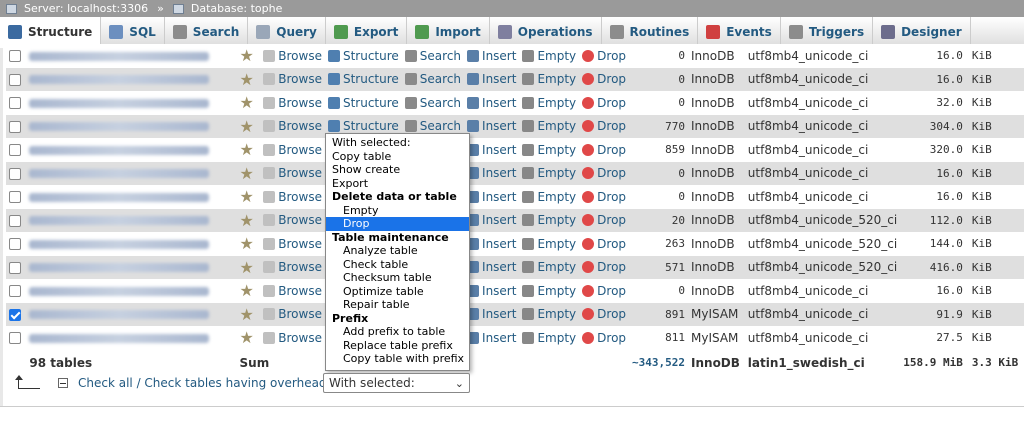 This screenshot has height=422, width=1024. Describe the element at coordinates (397, 305) in the screenshot. I see `menu-option-repair-table: Repair table` at that location.